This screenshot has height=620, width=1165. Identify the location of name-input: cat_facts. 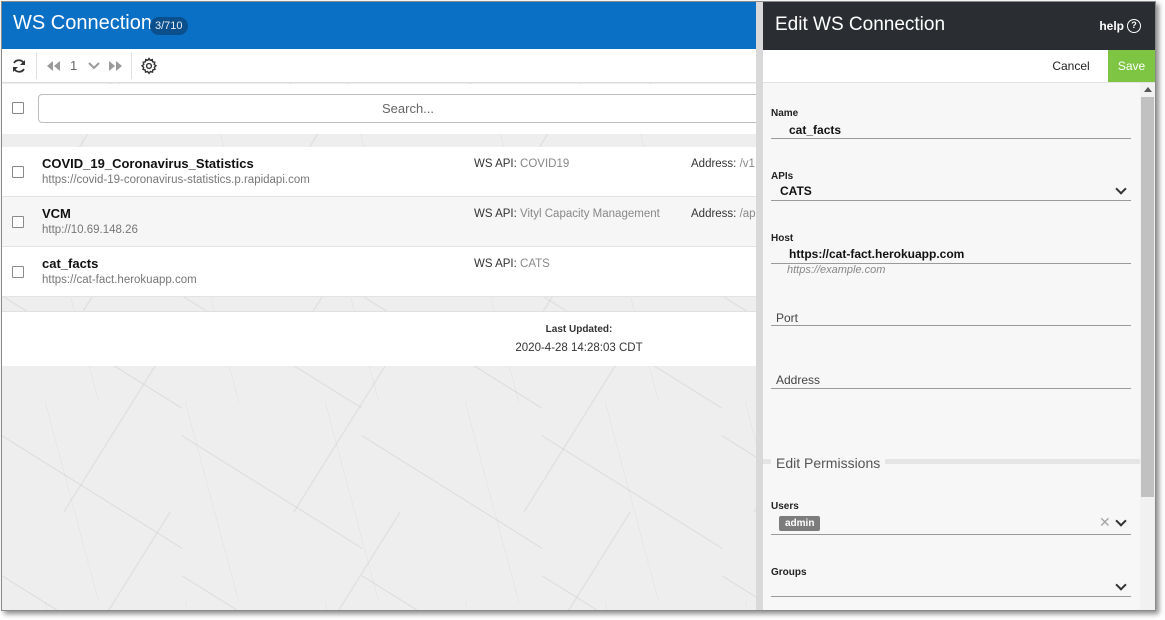
(815, 130).